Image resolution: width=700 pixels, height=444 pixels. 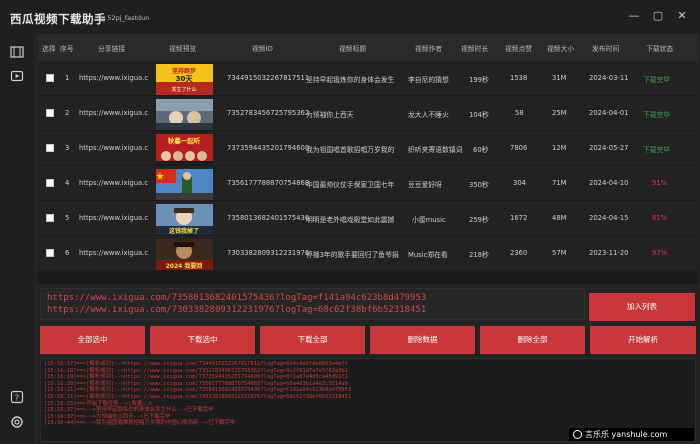 I want to click on app-author: By 52pj_fastdun, so click(x=123, y=18).